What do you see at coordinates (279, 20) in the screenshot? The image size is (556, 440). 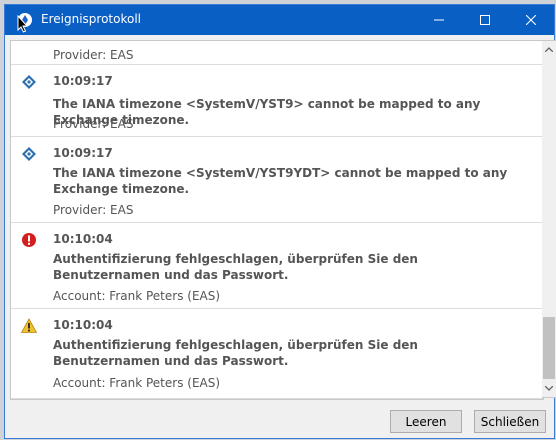 I see `title-bar: Ereignisprotokoll` at bounding box center [279, 20].